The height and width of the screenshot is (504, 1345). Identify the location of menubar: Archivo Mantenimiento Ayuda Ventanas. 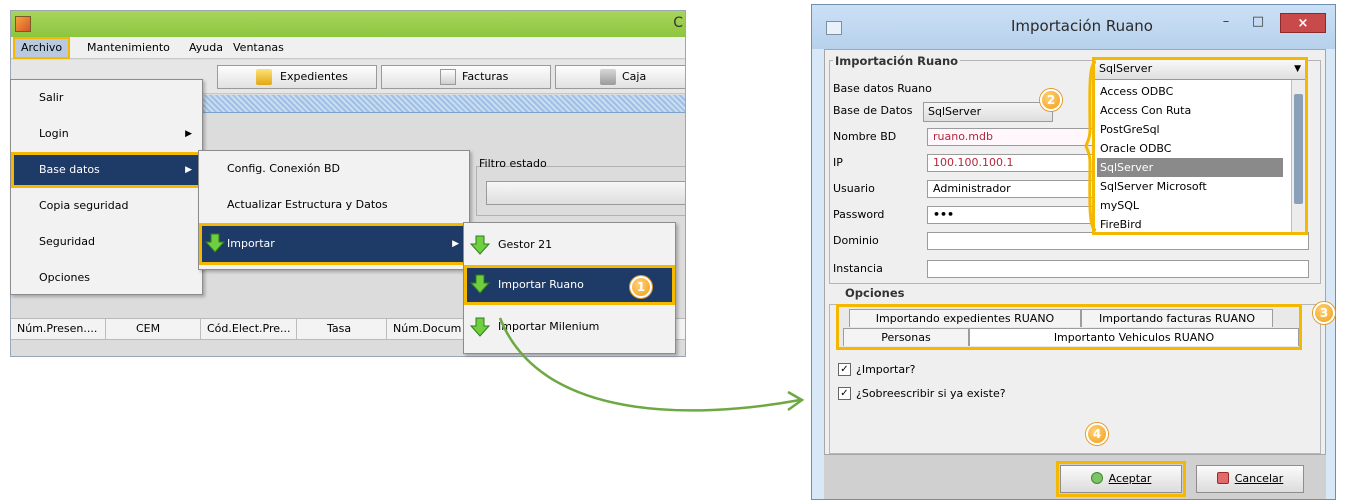
(348, 48).